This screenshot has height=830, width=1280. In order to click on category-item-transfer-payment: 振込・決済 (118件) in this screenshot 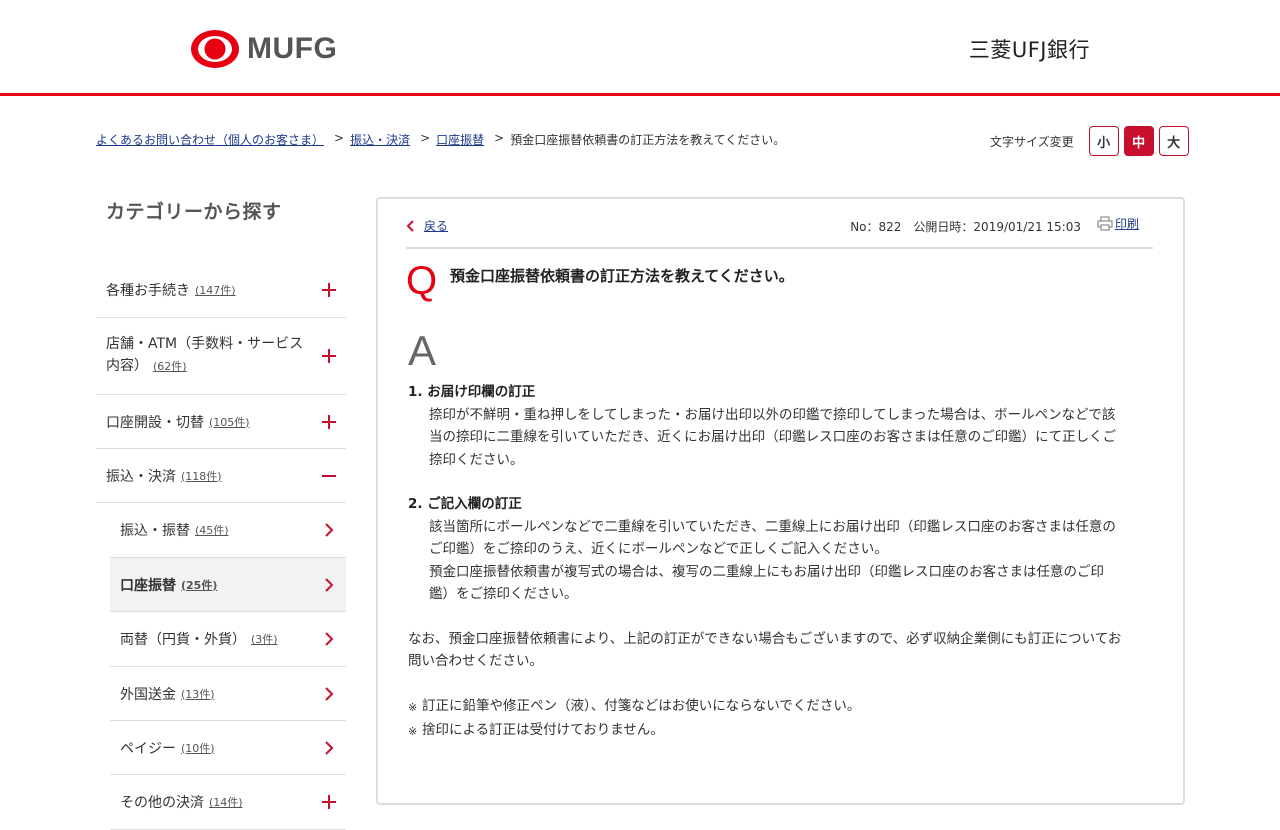, I will do `click(221, 476)`.